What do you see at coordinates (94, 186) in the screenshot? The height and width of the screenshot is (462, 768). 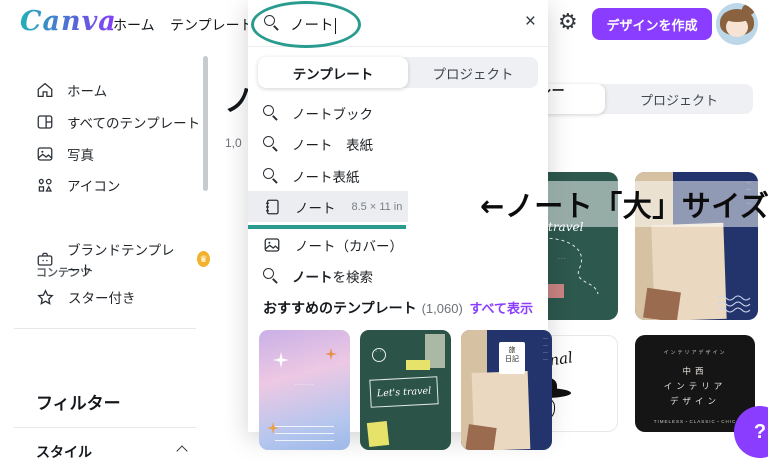 I see `sidebar-item-label: アイコン` at bounding box center [94, 186].